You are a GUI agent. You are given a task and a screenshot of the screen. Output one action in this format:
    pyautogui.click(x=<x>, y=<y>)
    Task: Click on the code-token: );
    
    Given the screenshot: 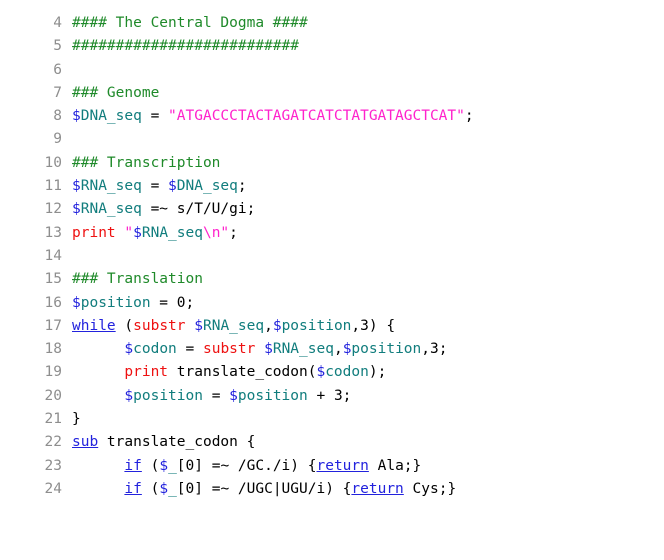 What is the action you would take?
    pyautogui.click(x=377, y=372)
    